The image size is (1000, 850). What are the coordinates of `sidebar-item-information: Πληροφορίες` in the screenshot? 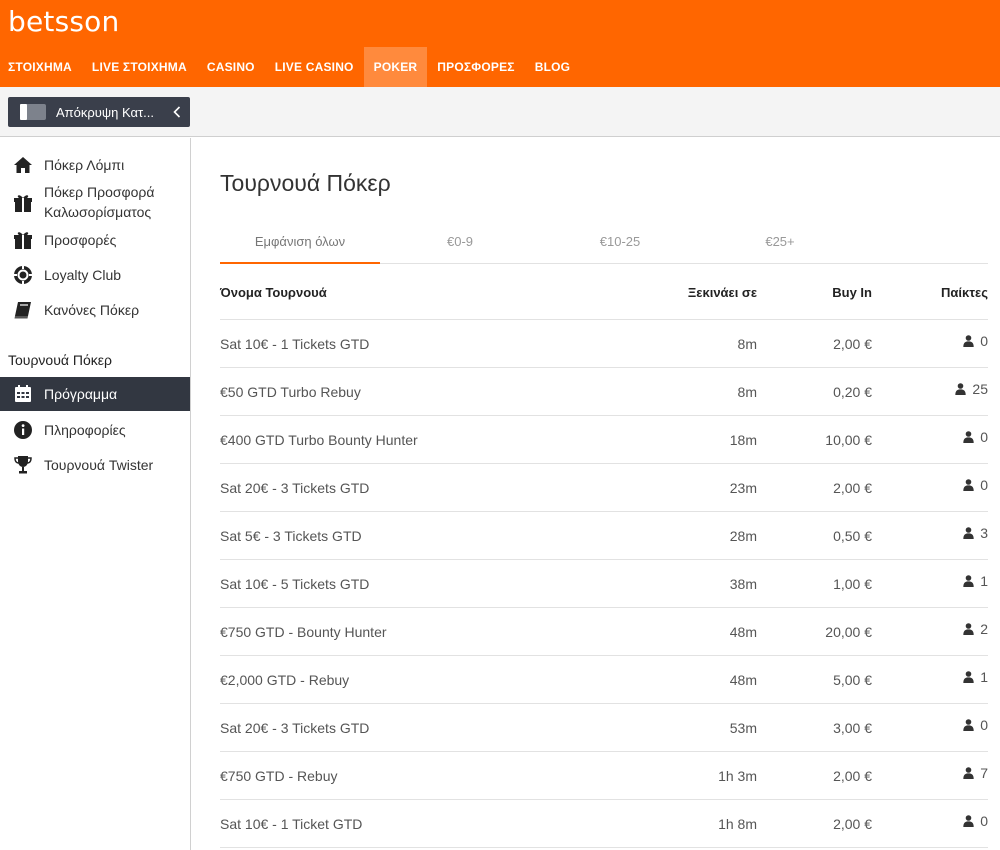 It's located at (95, 430).